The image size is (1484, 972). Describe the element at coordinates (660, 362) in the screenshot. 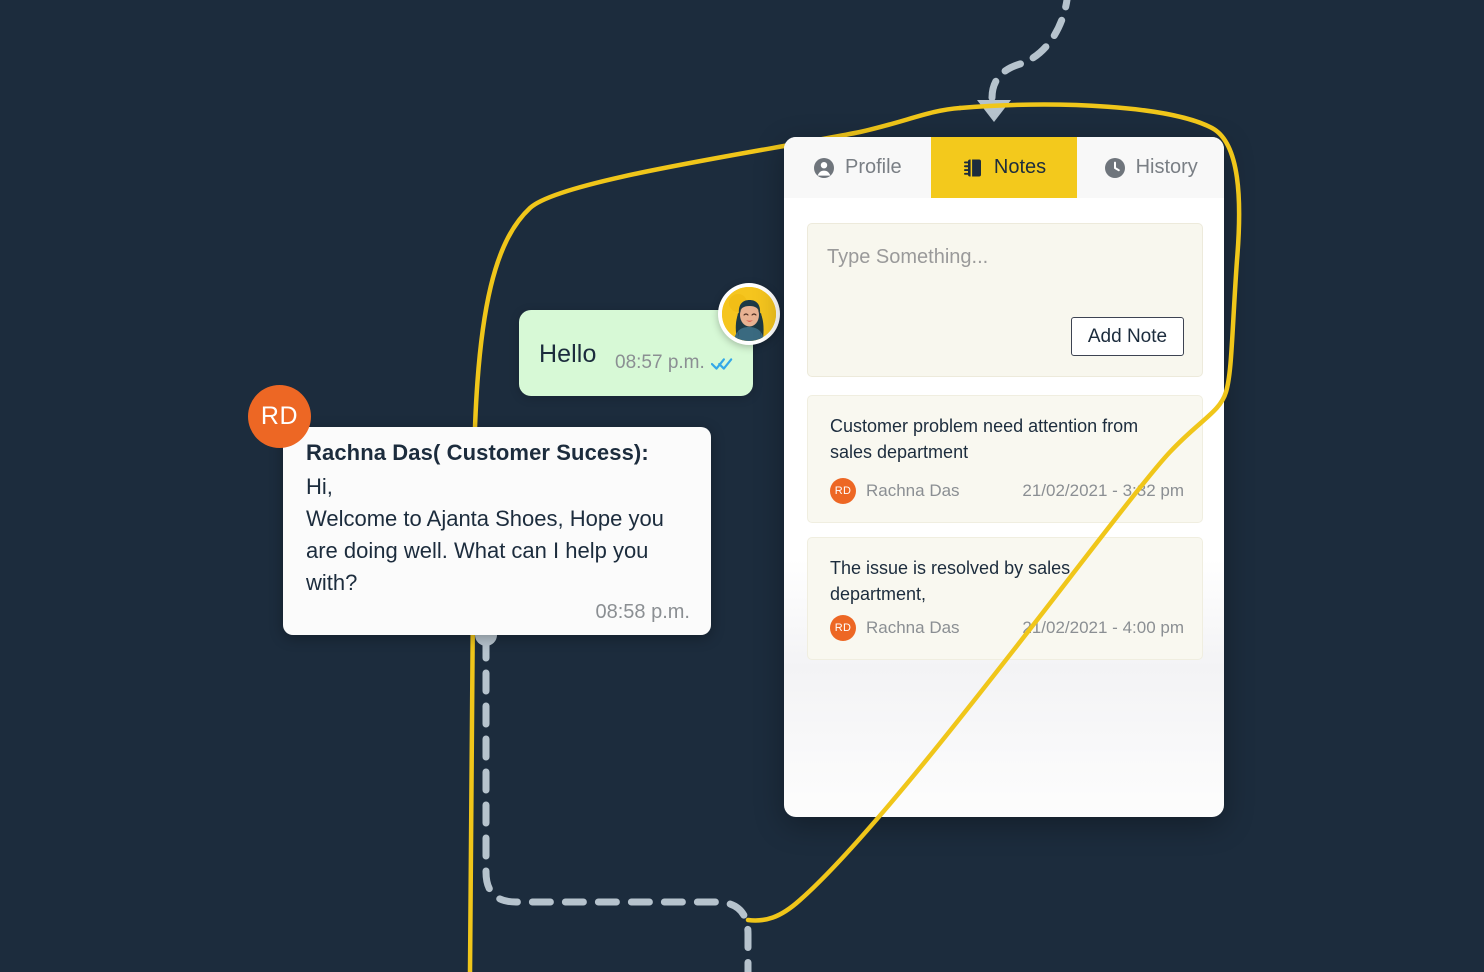

I see `incoming-message-time: 08:57 p.m.` at that location.